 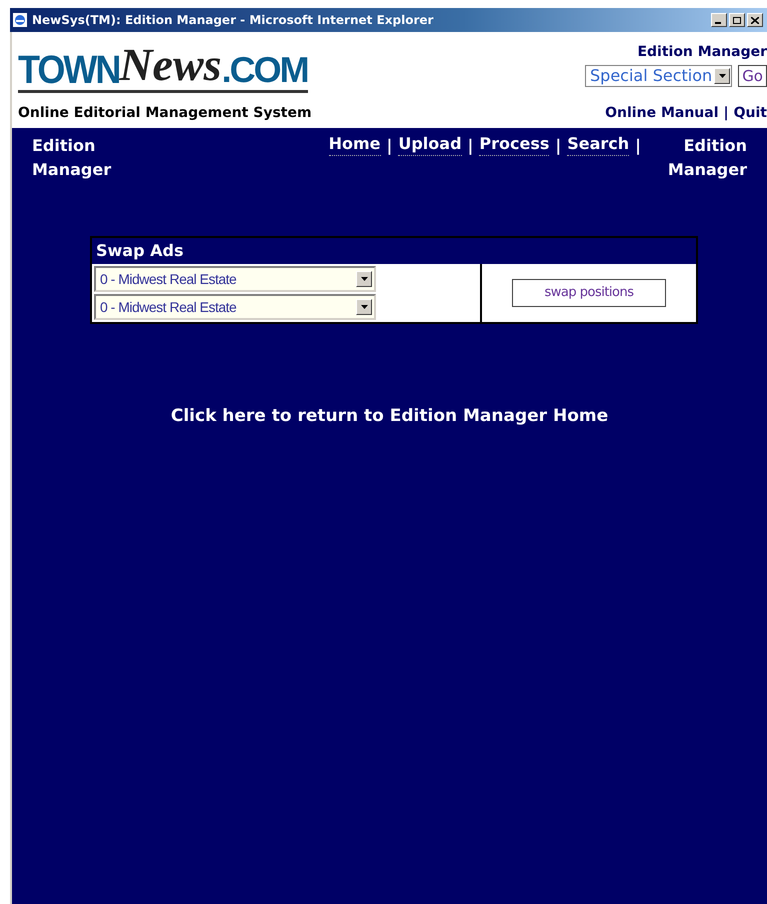 What do you see at coordinates (514, 145) in the screenshot?
I see `nav-link: Process` at bounding box center [514, 145].